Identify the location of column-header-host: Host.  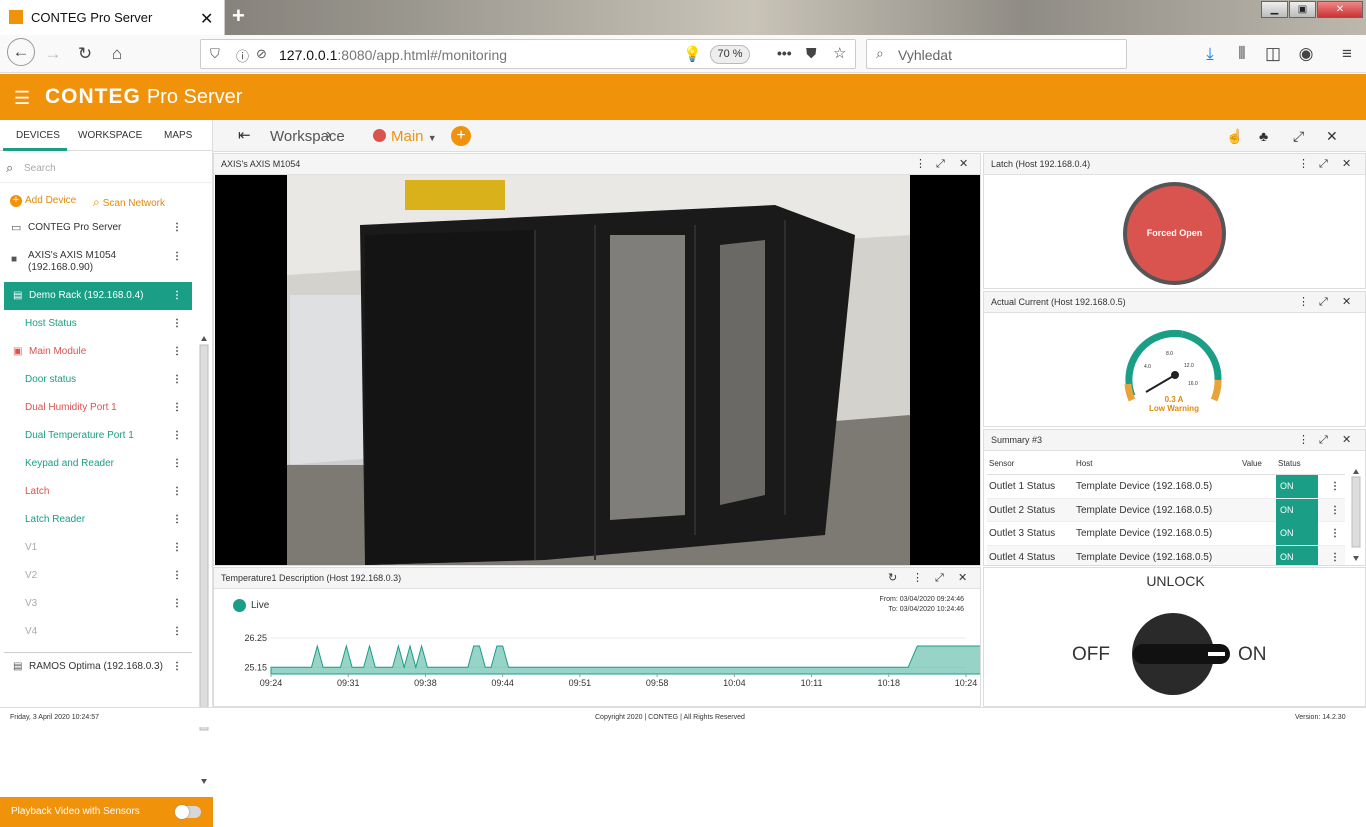
(1084, 464).